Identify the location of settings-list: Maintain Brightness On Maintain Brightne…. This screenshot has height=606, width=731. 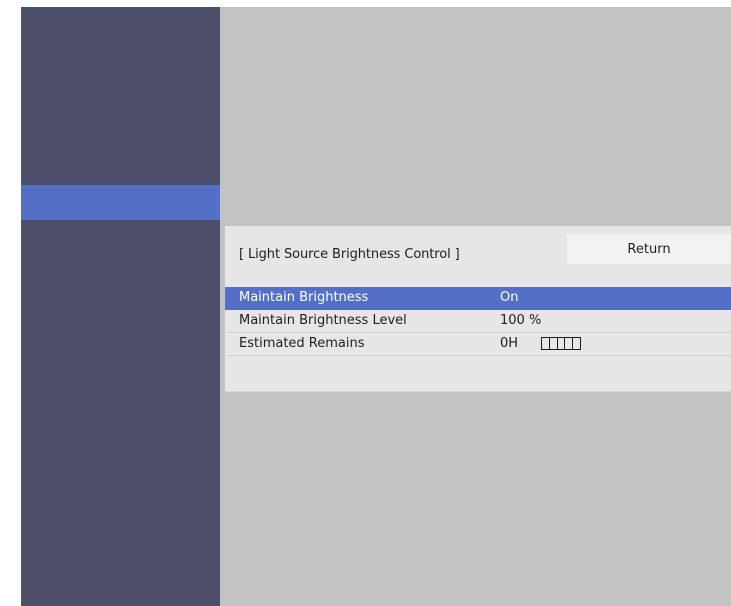
(478, 326).